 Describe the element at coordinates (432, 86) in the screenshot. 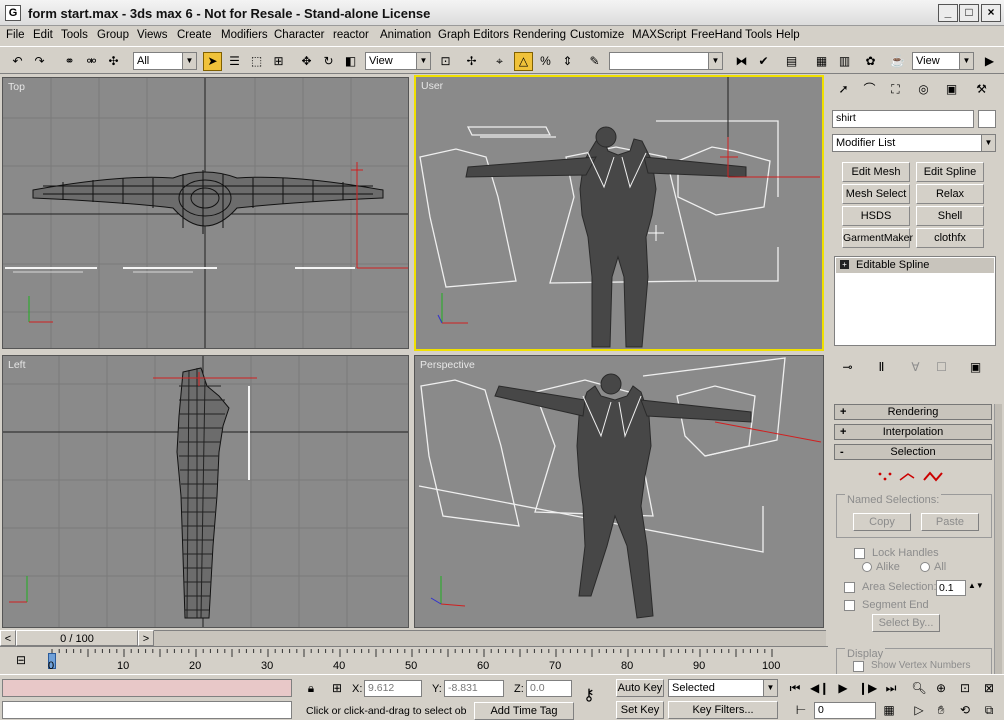

I see `viewport-label-user: User` at that location.